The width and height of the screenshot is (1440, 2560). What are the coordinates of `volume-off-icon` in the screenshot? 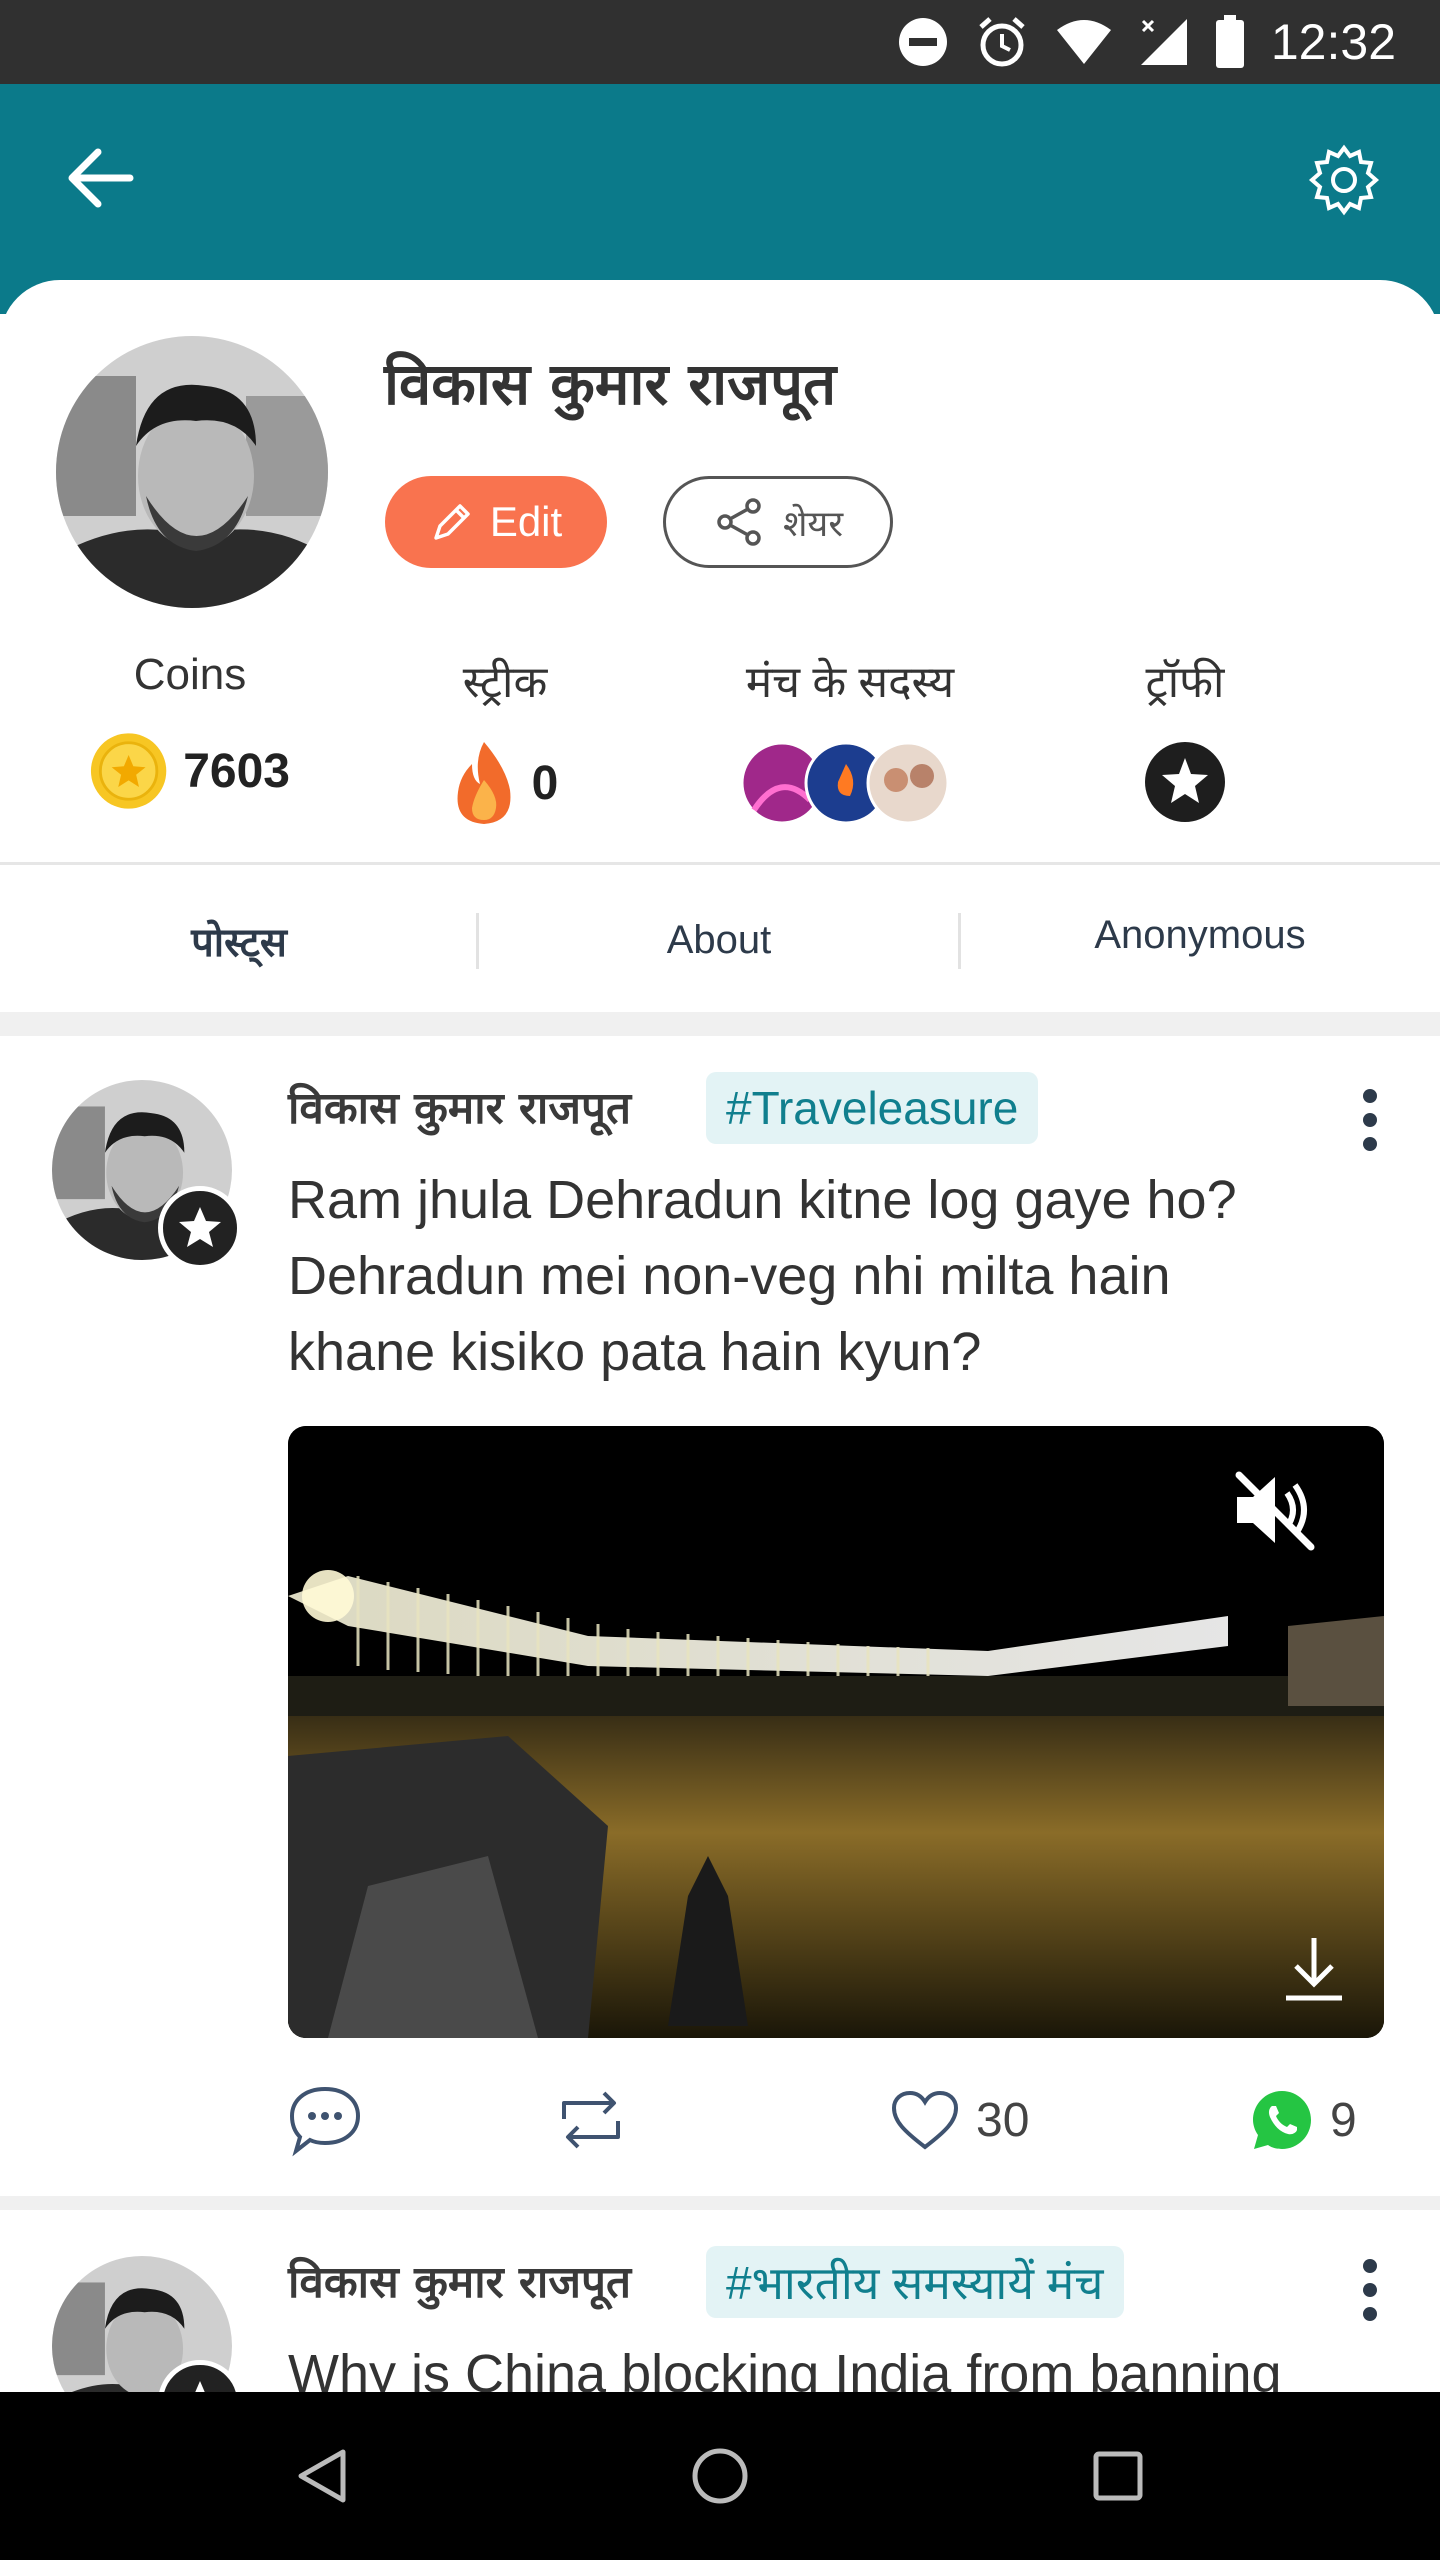 It's located at (1275, 1511).